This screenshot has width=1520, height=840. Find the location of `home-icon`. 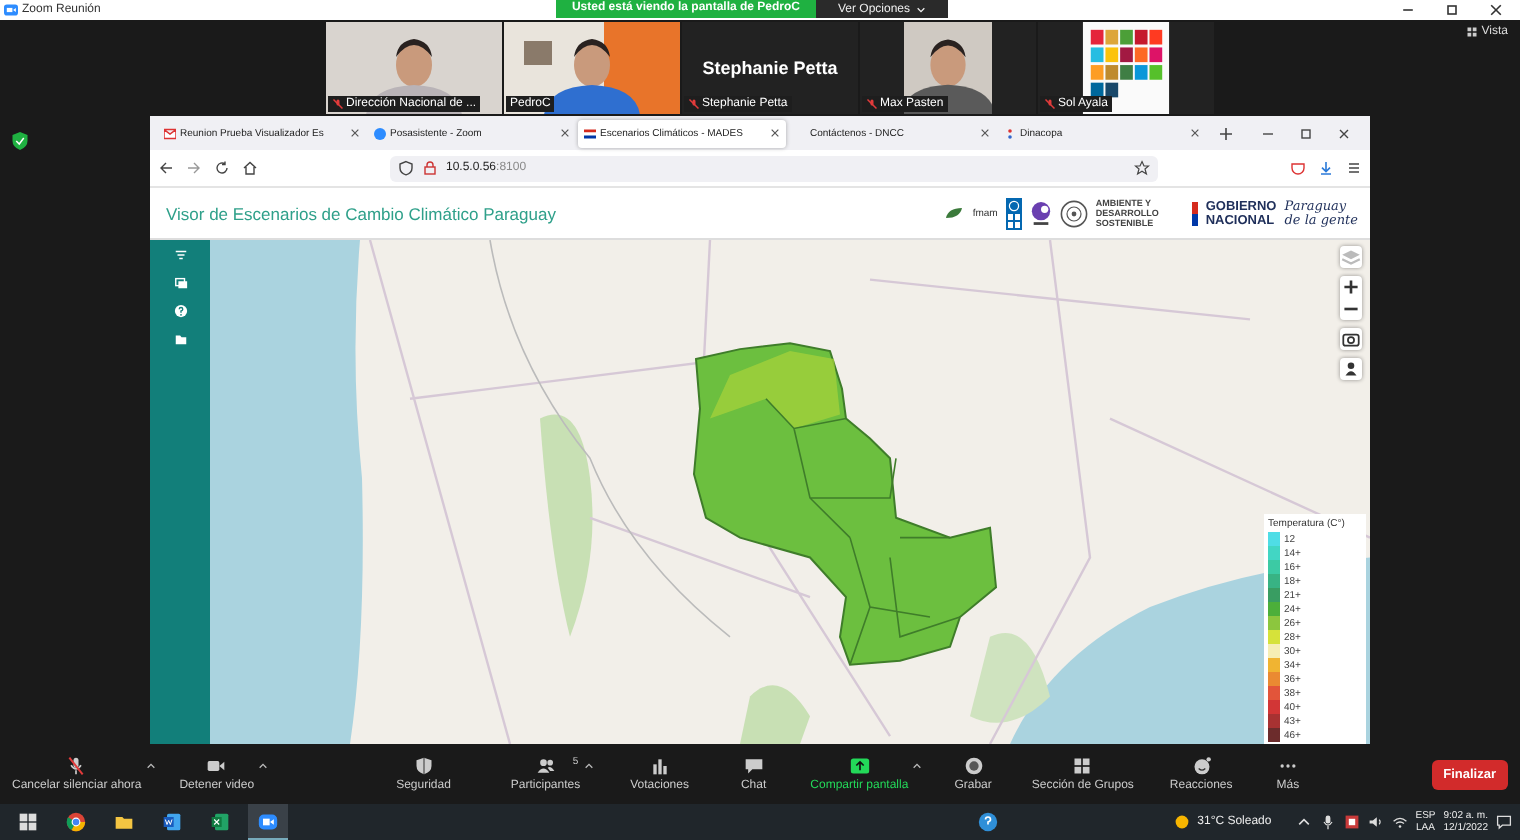

home-icon is located at coordinates (250, 168).